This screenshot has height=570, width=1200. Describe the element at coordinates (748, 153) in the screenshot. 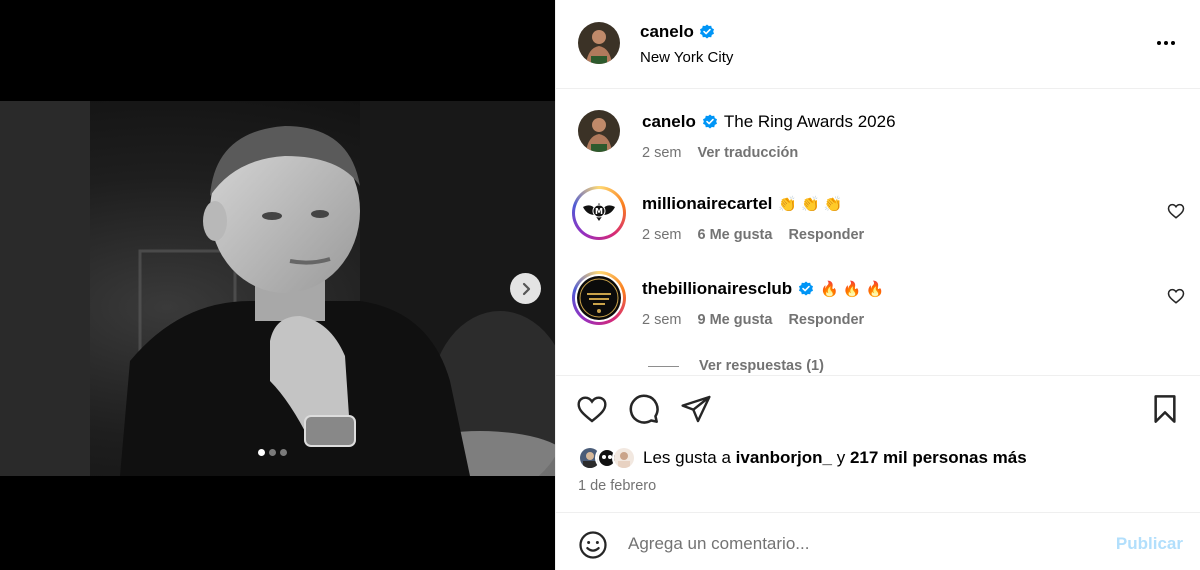

I see `translate-link: Ver traducción` at that location.